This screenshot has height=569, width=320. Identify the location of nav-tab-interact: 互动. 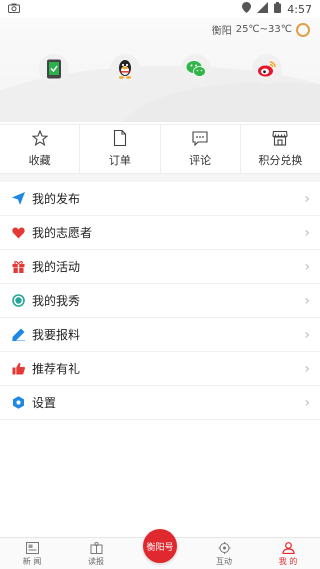
(224, 553).